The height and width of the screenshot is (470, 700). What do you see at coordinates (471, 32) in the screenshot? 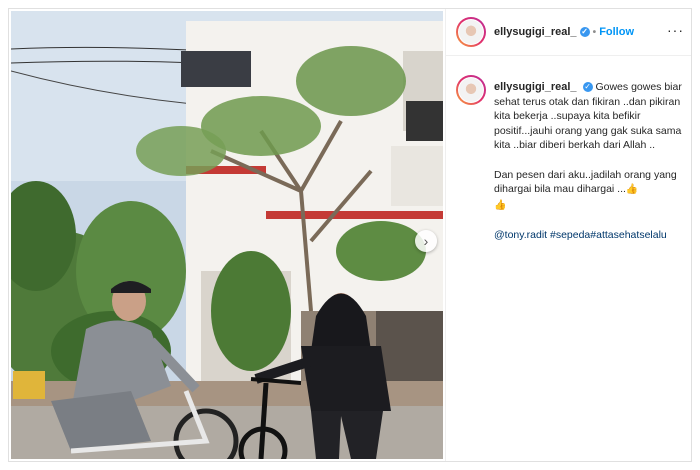
I see `avatar` at bounding box center [471, 32].